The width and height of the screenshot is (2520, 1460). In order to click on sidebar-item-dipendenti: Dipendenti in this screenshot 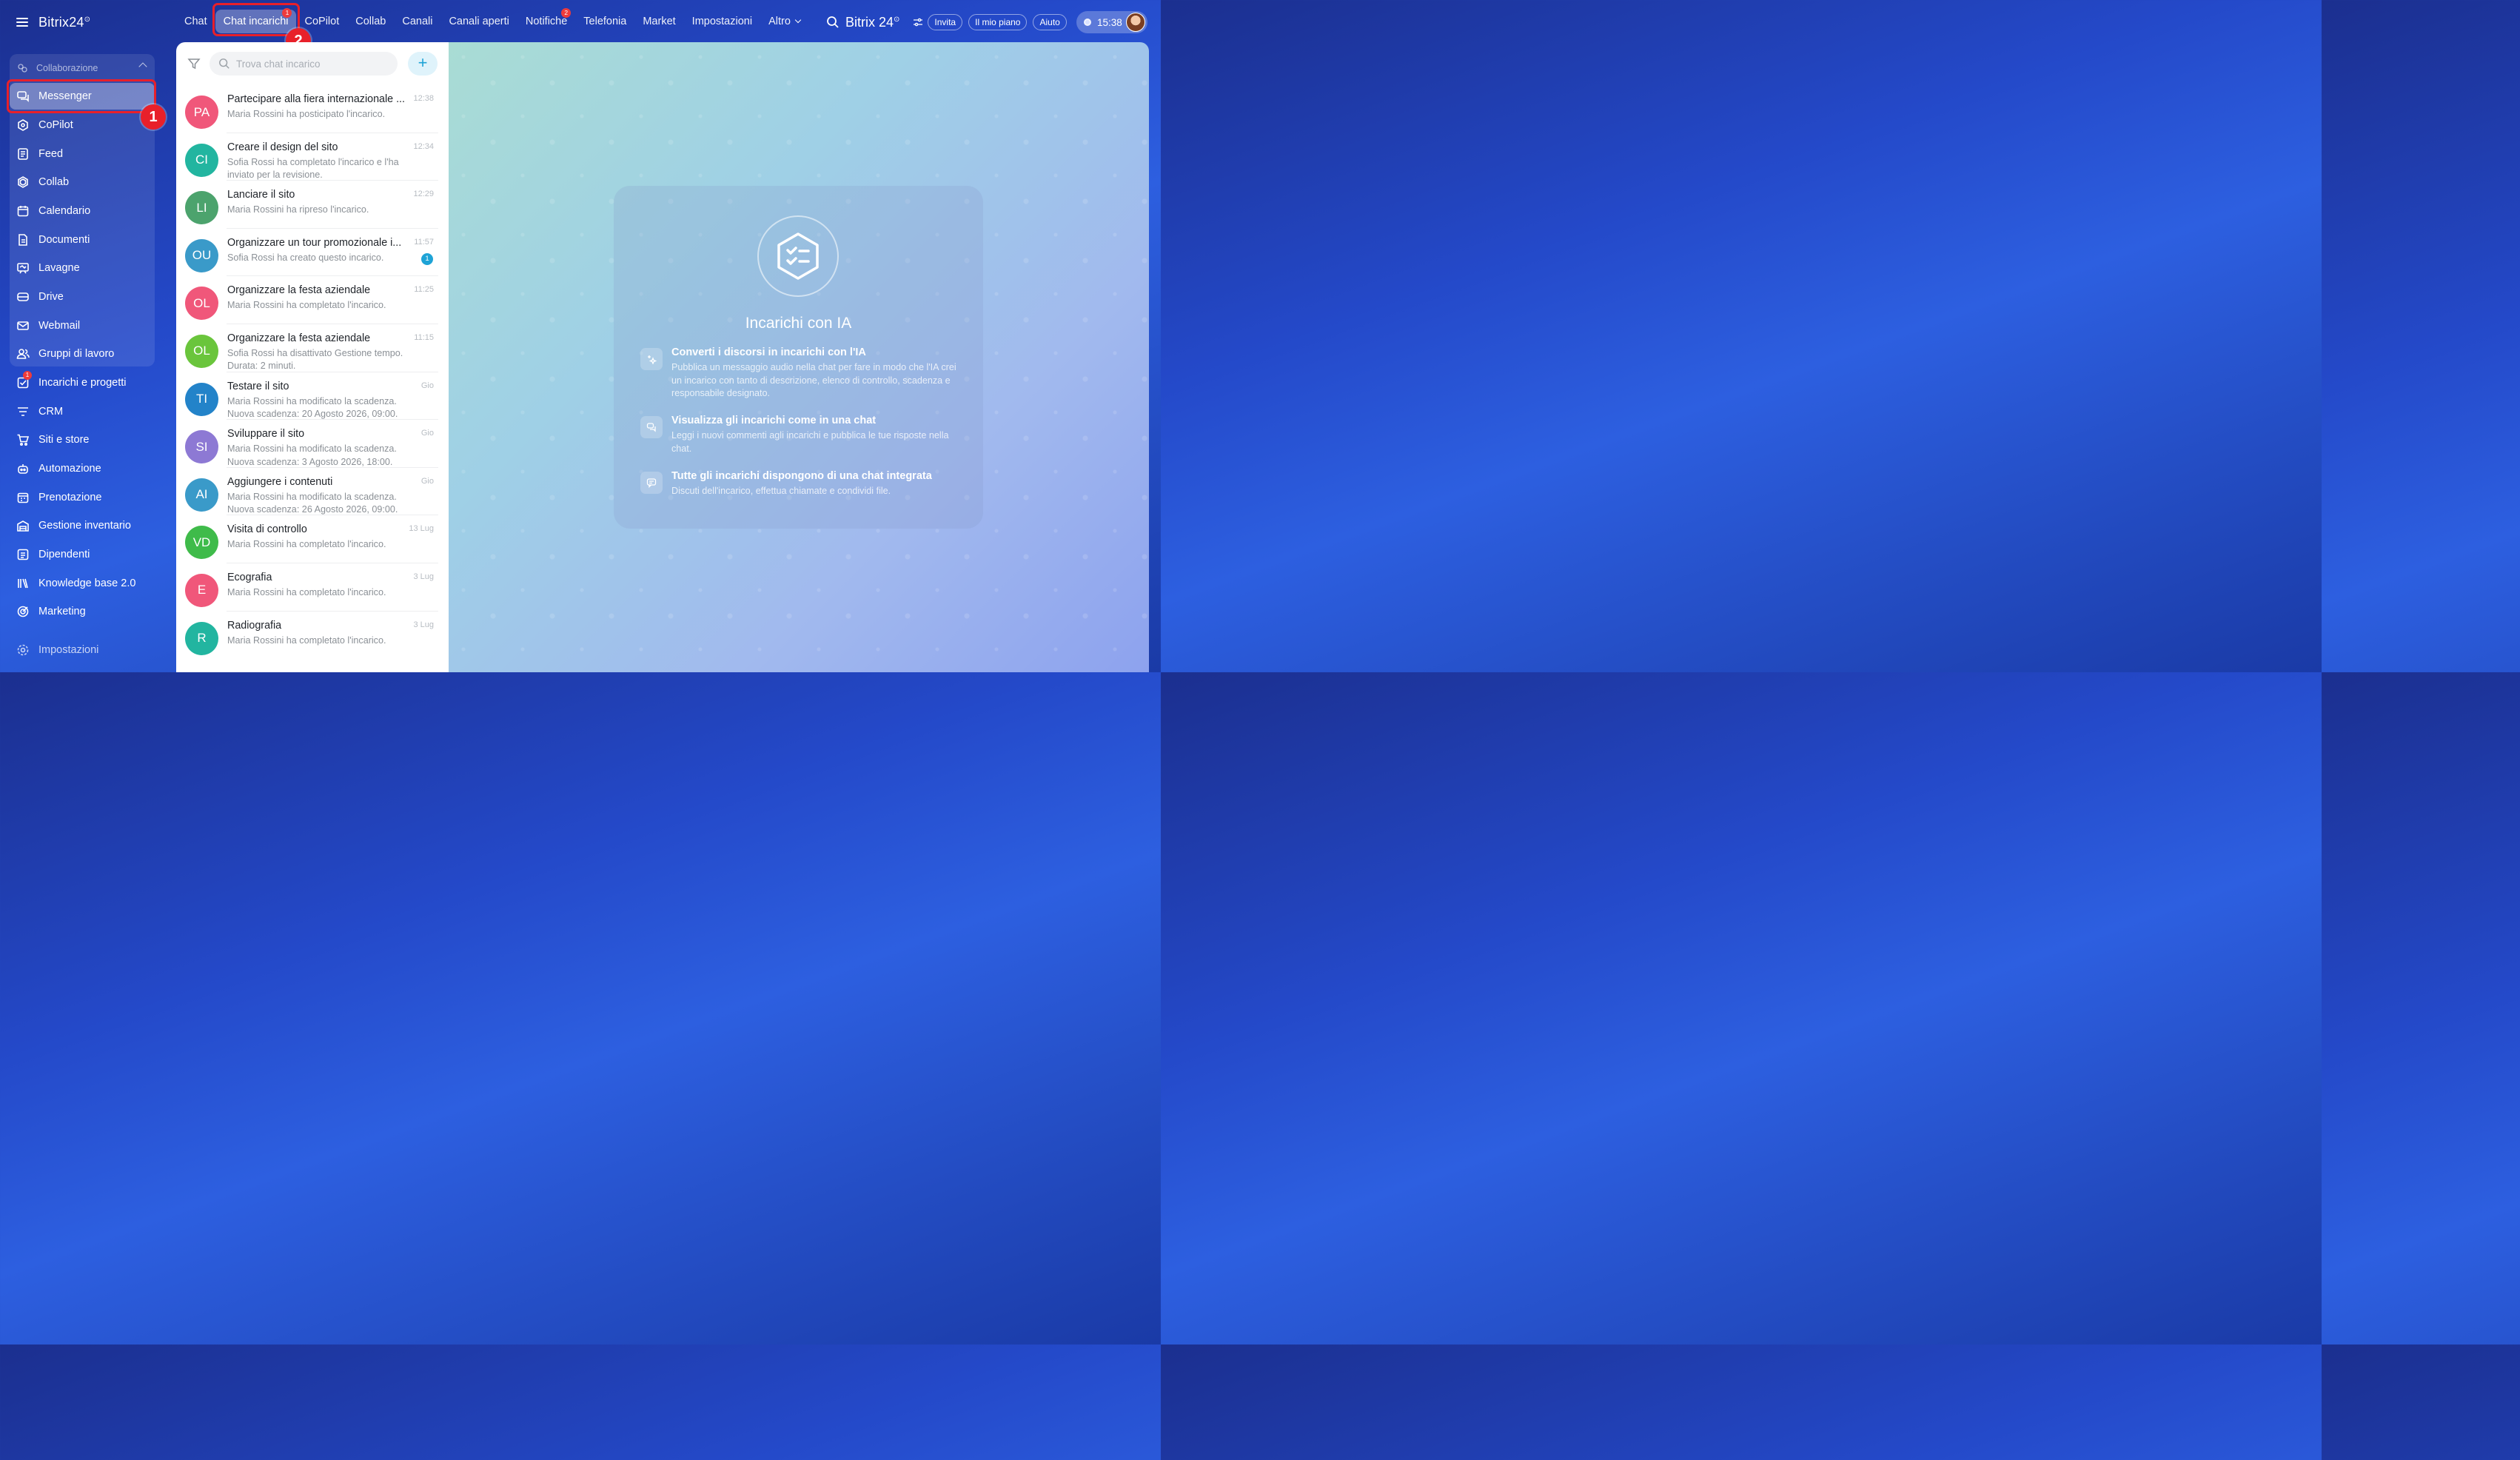, I will do `click(83, 554)`.